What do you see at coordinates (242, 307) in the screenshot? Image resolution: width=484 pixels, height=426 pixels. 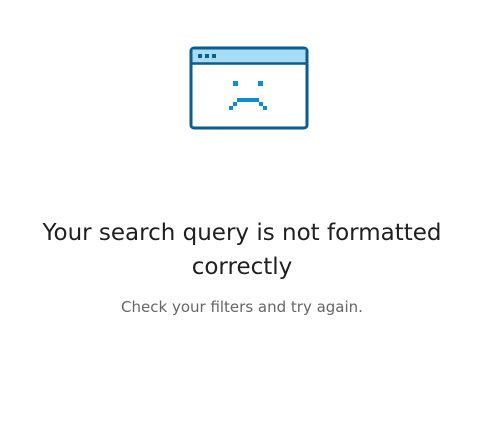 I see `error-message: Check your filters and try again.` at bounding box center [242, 307].